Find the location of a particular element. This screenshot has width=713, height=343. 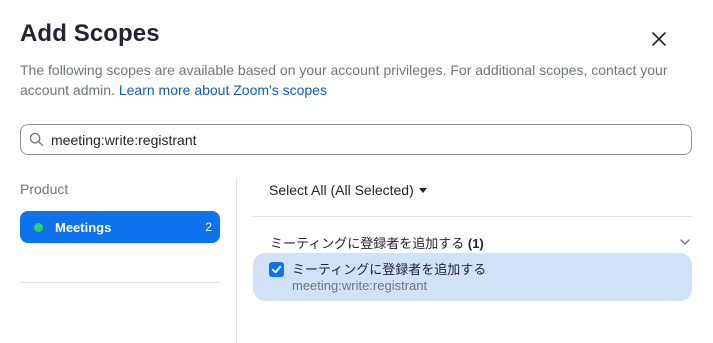

scope-item: ミーティングに登録者を追加する meeting:write:registrant is located at coordinates (472, 277).